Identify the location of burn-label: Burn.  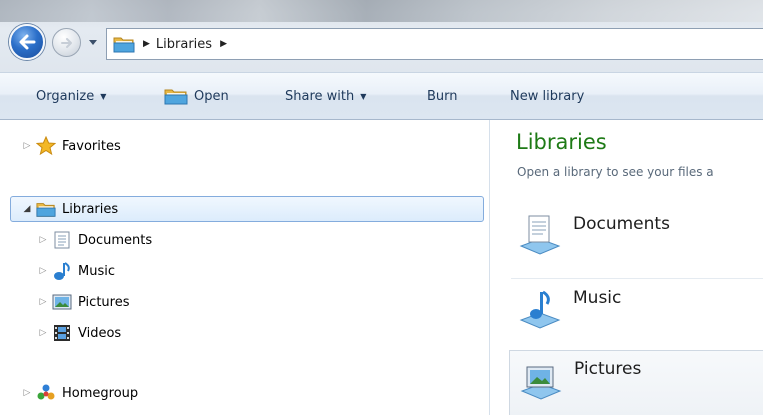
(442, 96).